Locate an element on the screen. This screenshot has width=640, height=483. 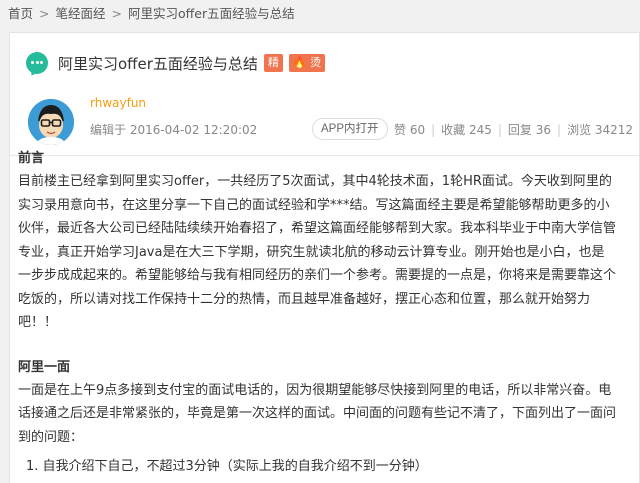
breadcrumb-current: 阿里实习offer五面经验与总结 is located at coordinates (211, 13).